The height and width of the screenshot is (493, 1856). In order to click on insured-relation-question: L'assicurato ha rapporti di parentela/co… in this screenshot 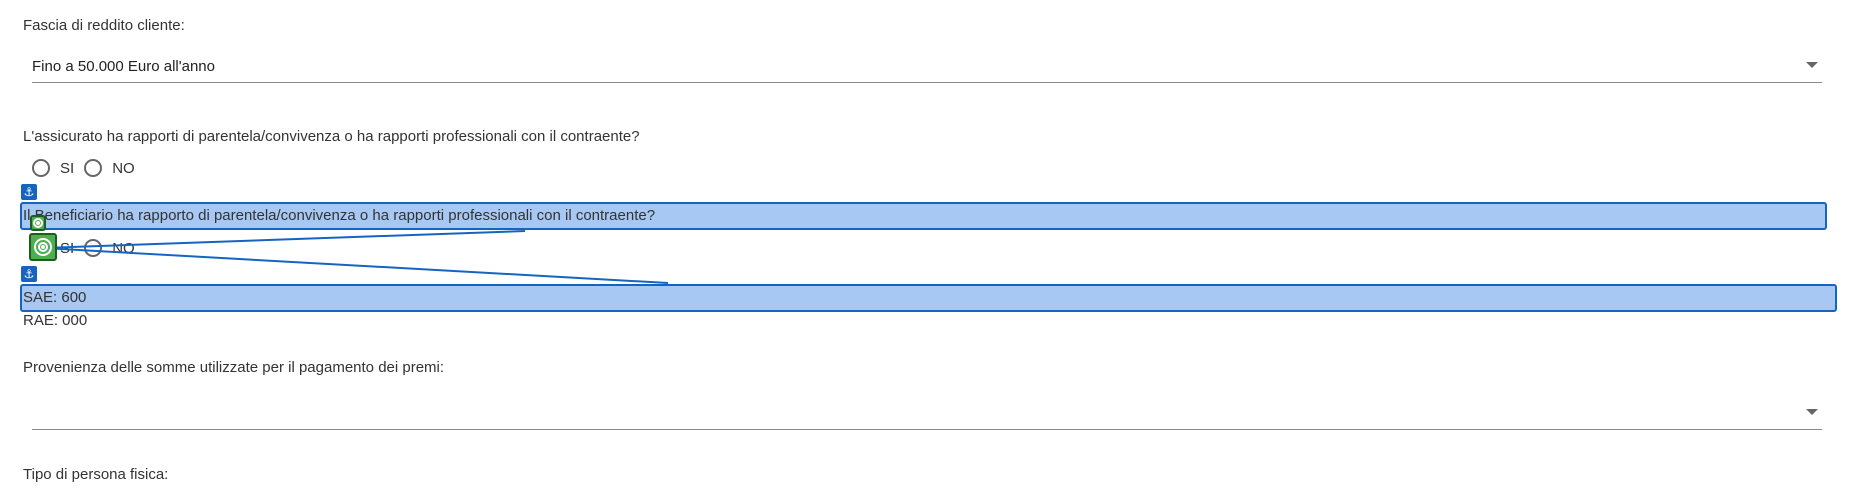, I will do `click(331, 136)`.